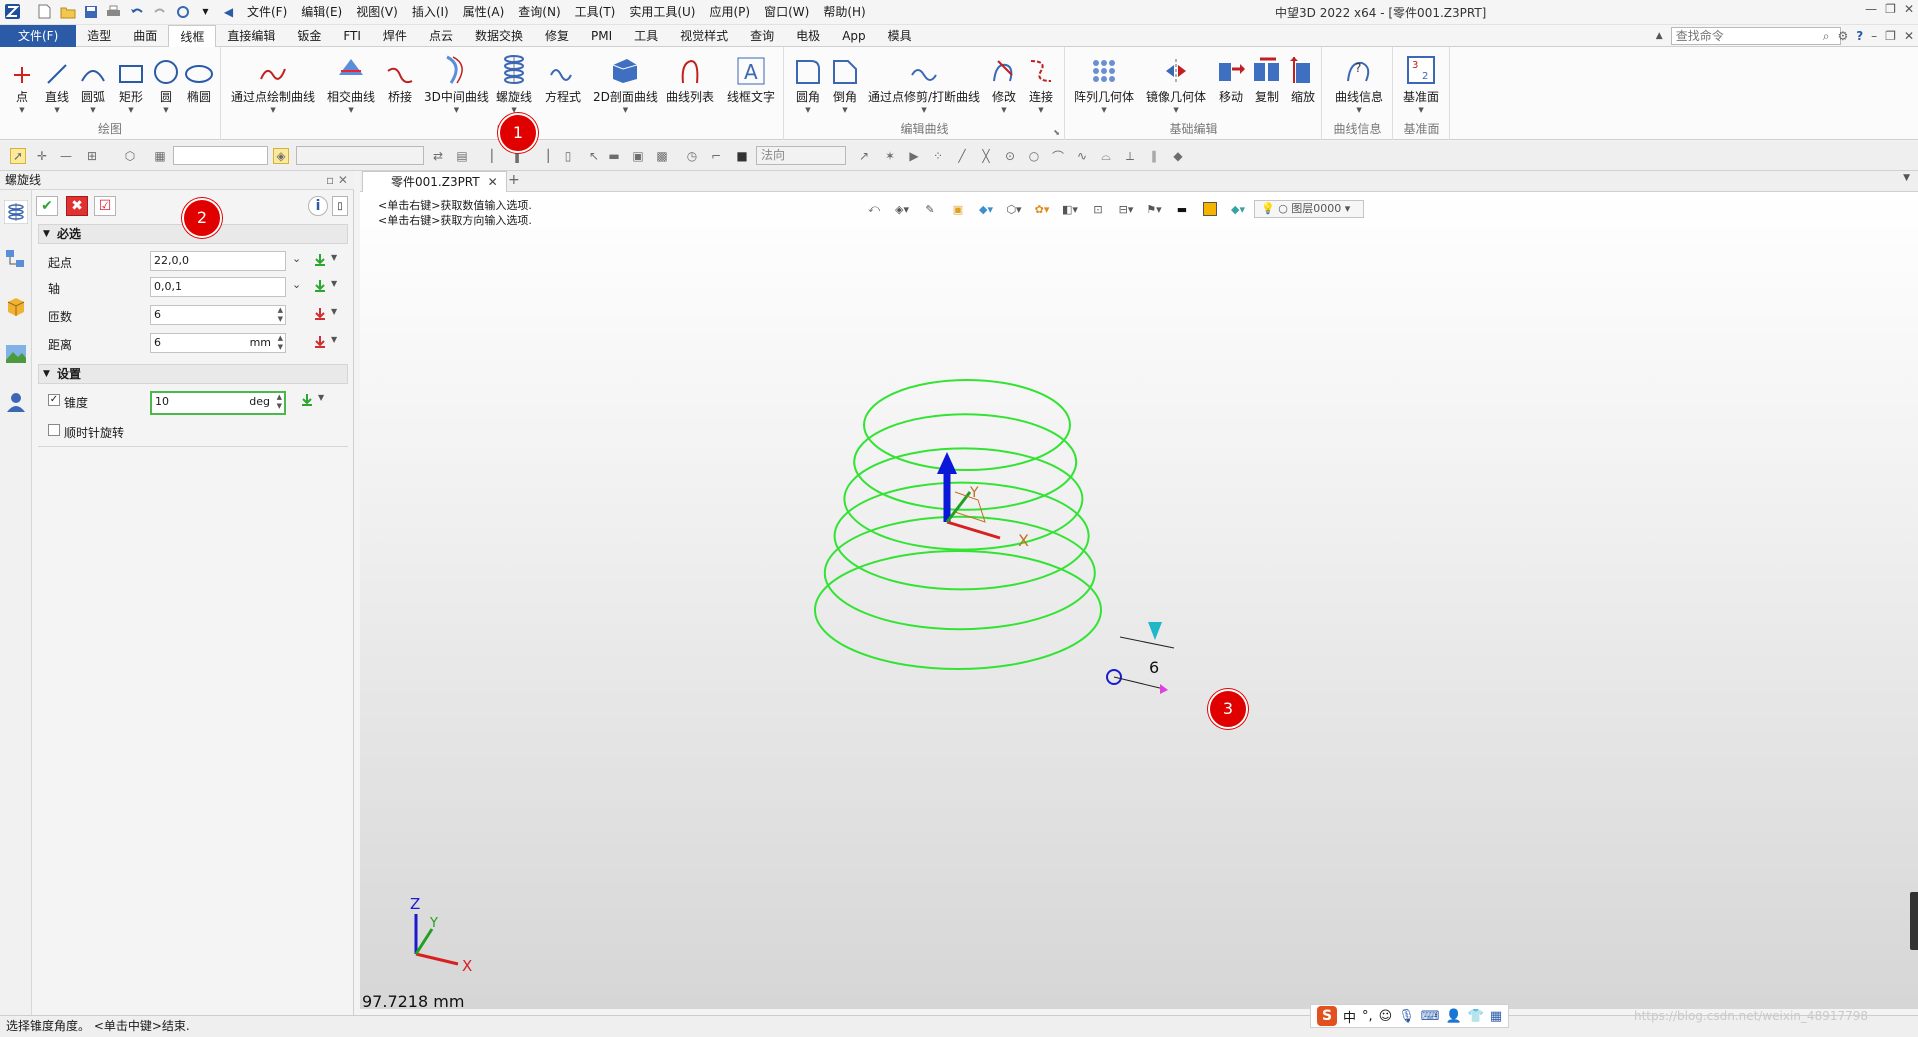  Describe the element at coordinates (1421, 82) in the screenshot. I see `datum-plane-button: 32 基准面 ▼` at that location.